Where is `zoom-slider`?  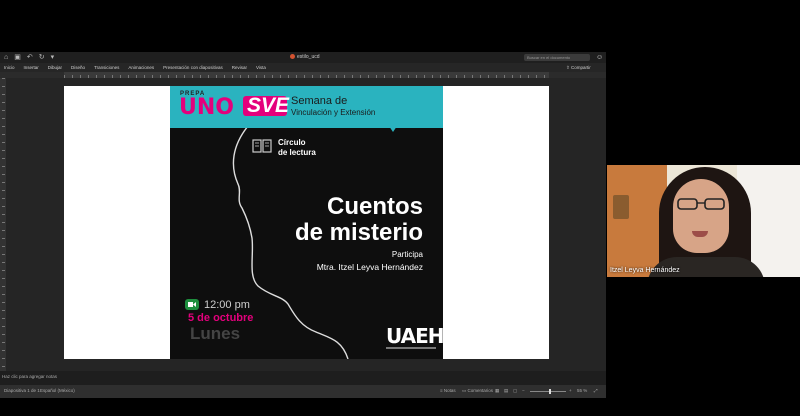 zoom-slider is located at coordinates (548, 391).